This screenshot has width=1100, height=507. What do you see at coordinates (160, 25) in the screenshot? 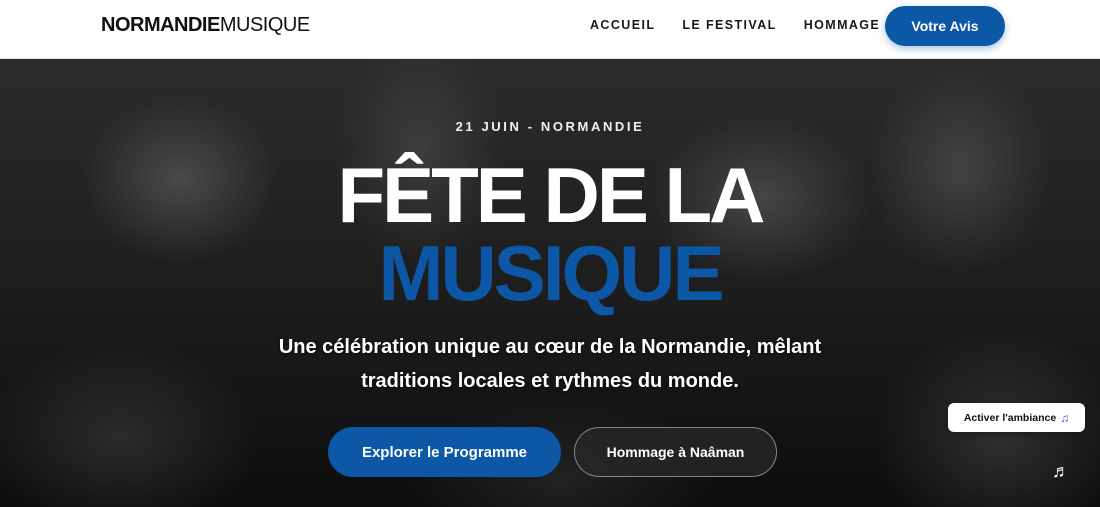
I see `logo-bold: NORMANDIE` at bounding box center [160, 25].